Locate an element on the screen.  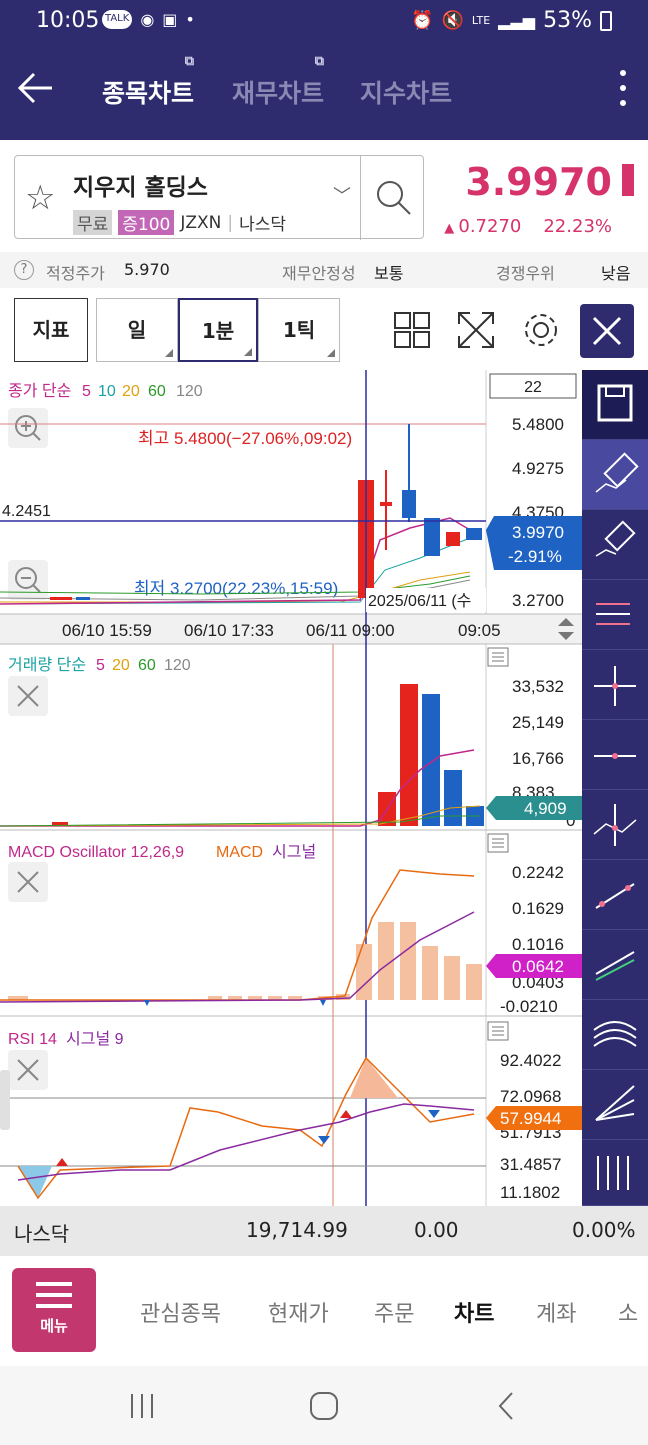
period-count: 22 is located at coordinates (533, 387).